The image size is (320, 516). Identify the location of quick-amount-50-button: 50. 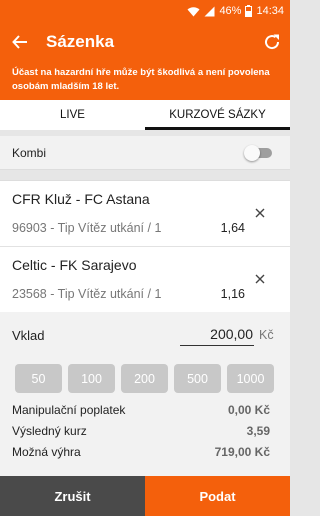
(38, 378).